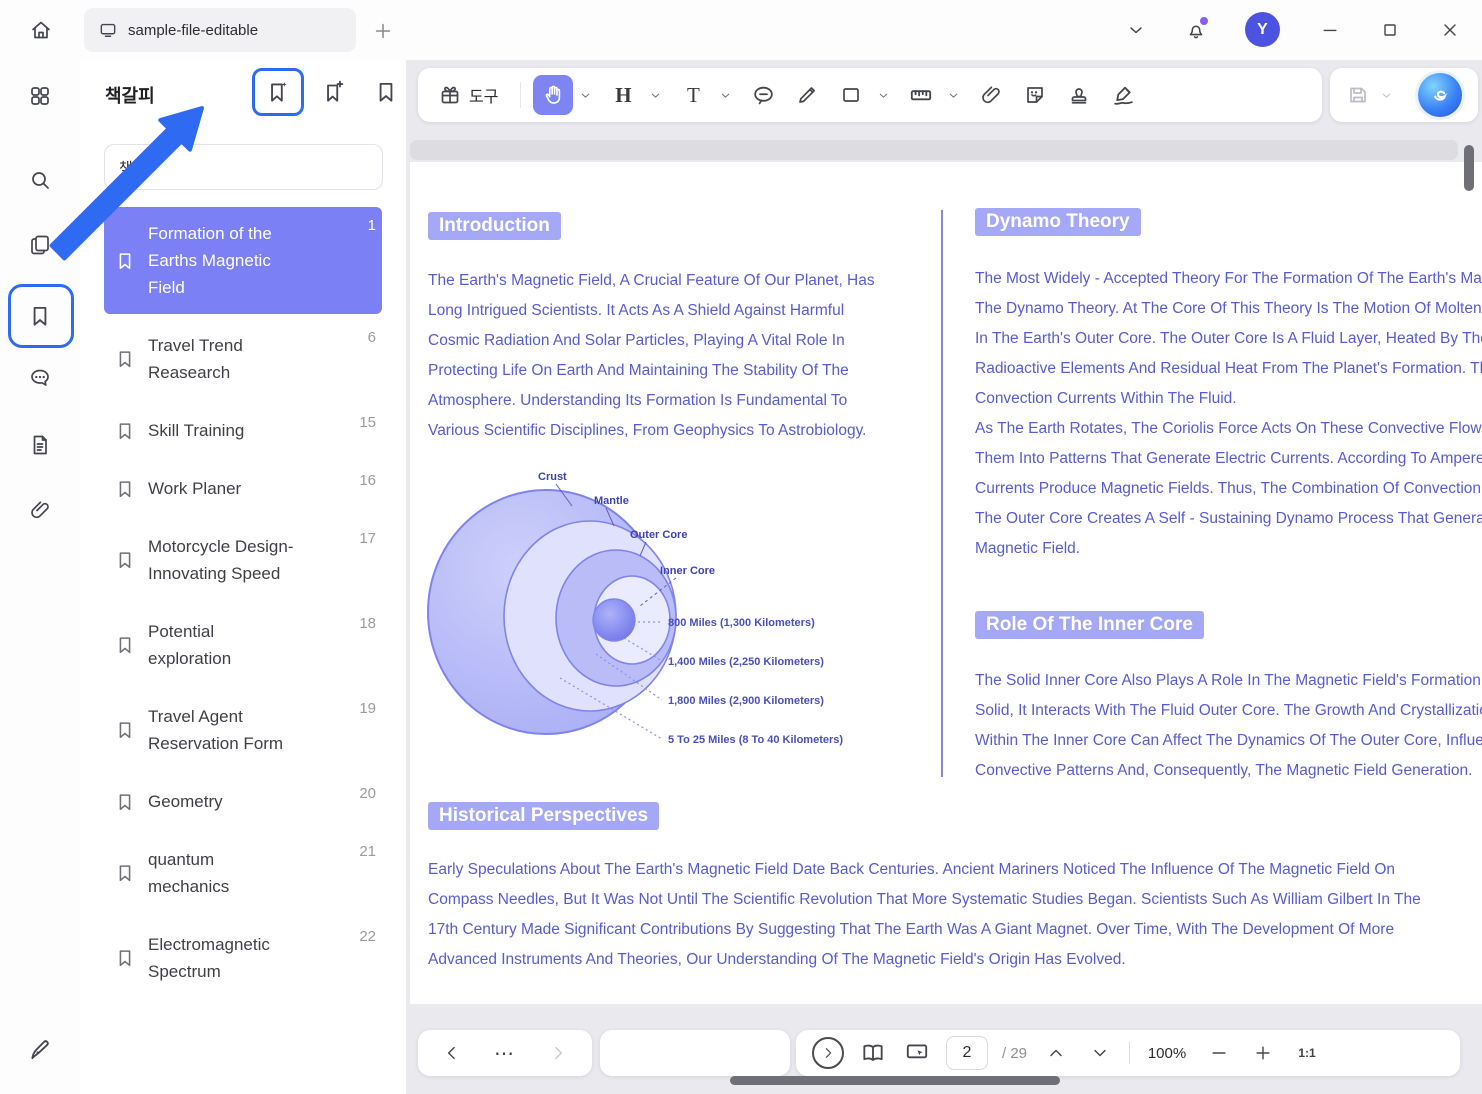  I want to click on stamp-tool-button, so click(1079, 95).